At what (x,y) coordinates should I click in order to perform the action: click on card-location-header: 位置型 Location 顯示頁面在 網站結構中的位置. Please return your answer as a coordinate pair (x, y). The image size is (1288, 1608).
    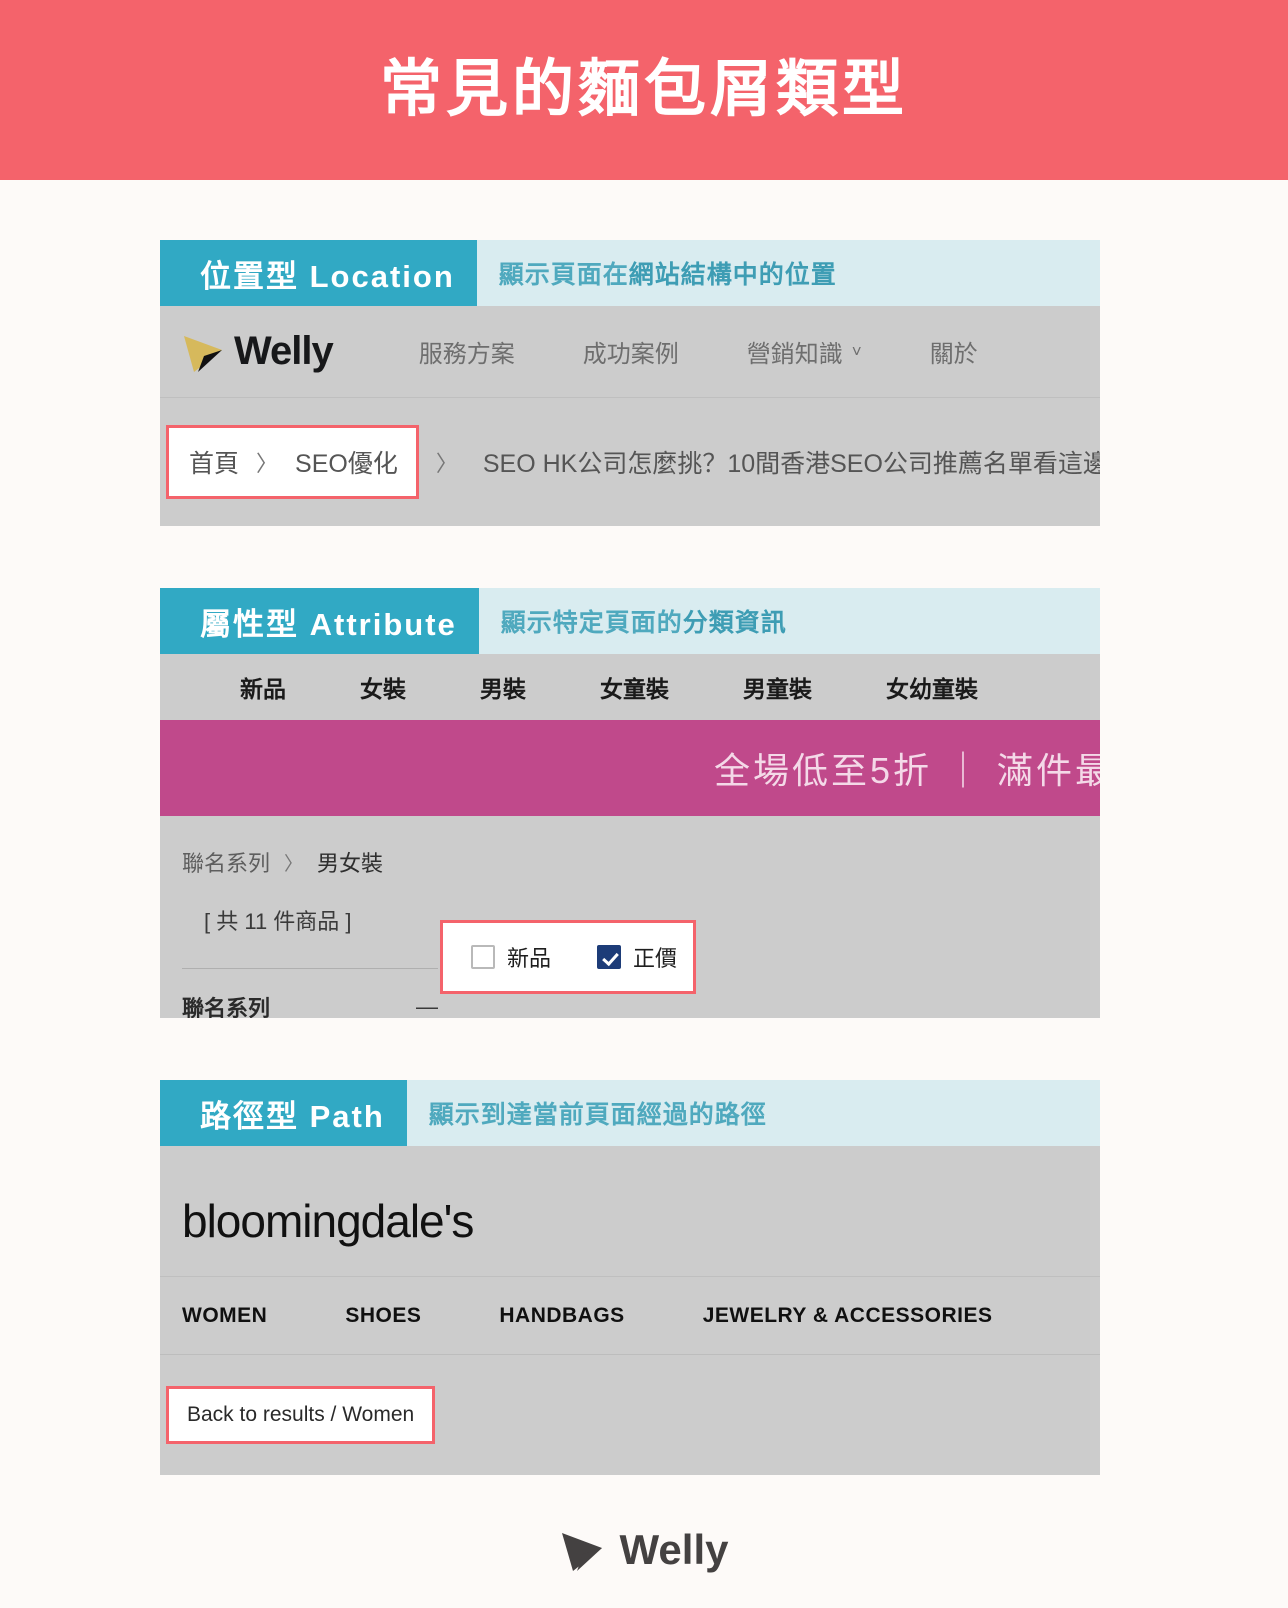
    Looking at the image, I should click on (630, 273).